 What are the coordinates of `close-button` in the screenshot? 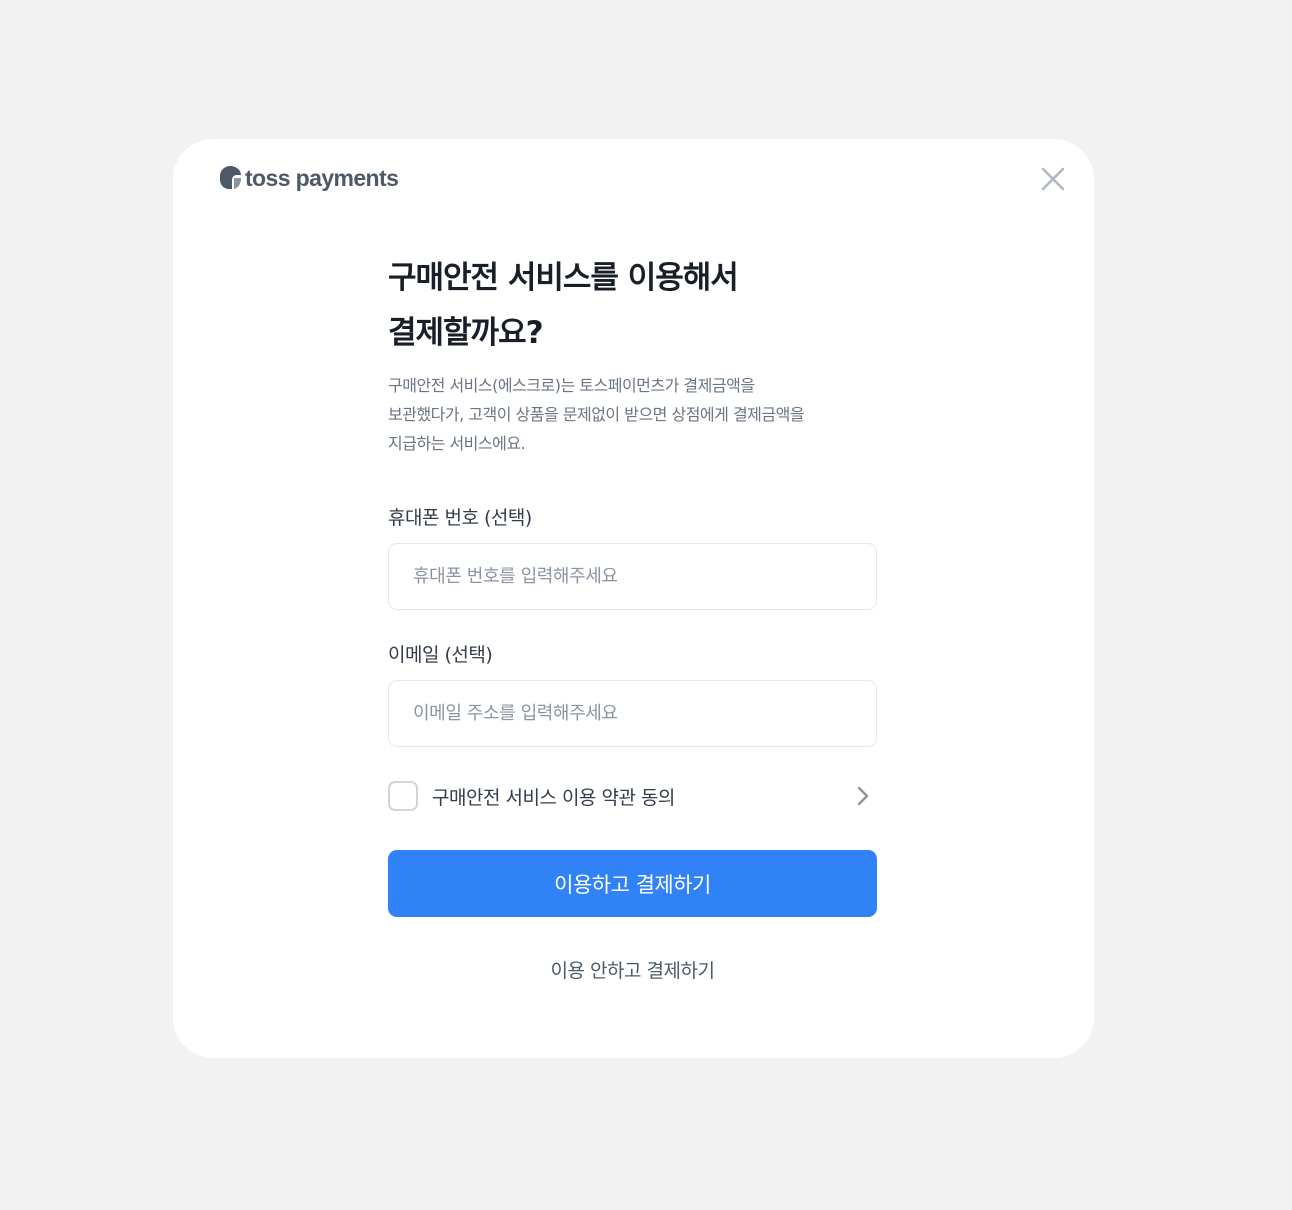 It's located at (1053, 179).